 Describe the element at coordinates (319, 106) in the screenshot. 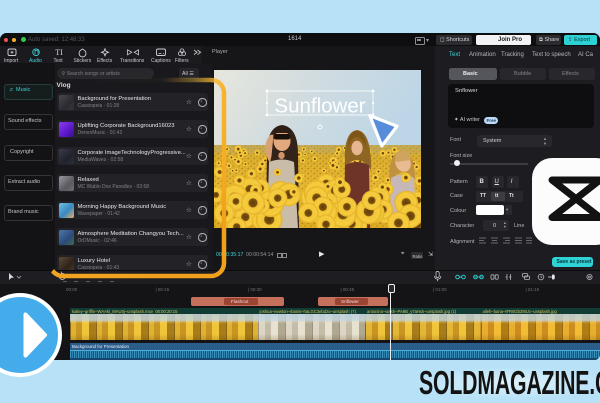

I see `svg-text: Sunflower` at that location.